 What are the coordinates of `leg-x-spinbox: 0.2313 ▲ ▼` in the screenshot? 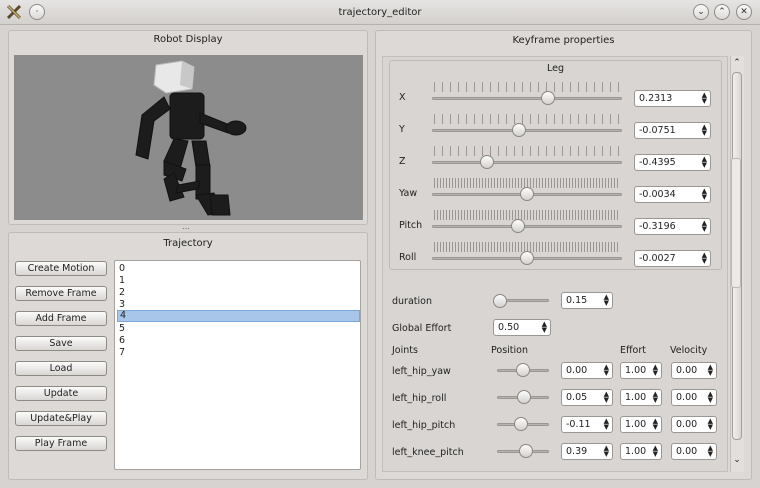 It's located at (672, 98).